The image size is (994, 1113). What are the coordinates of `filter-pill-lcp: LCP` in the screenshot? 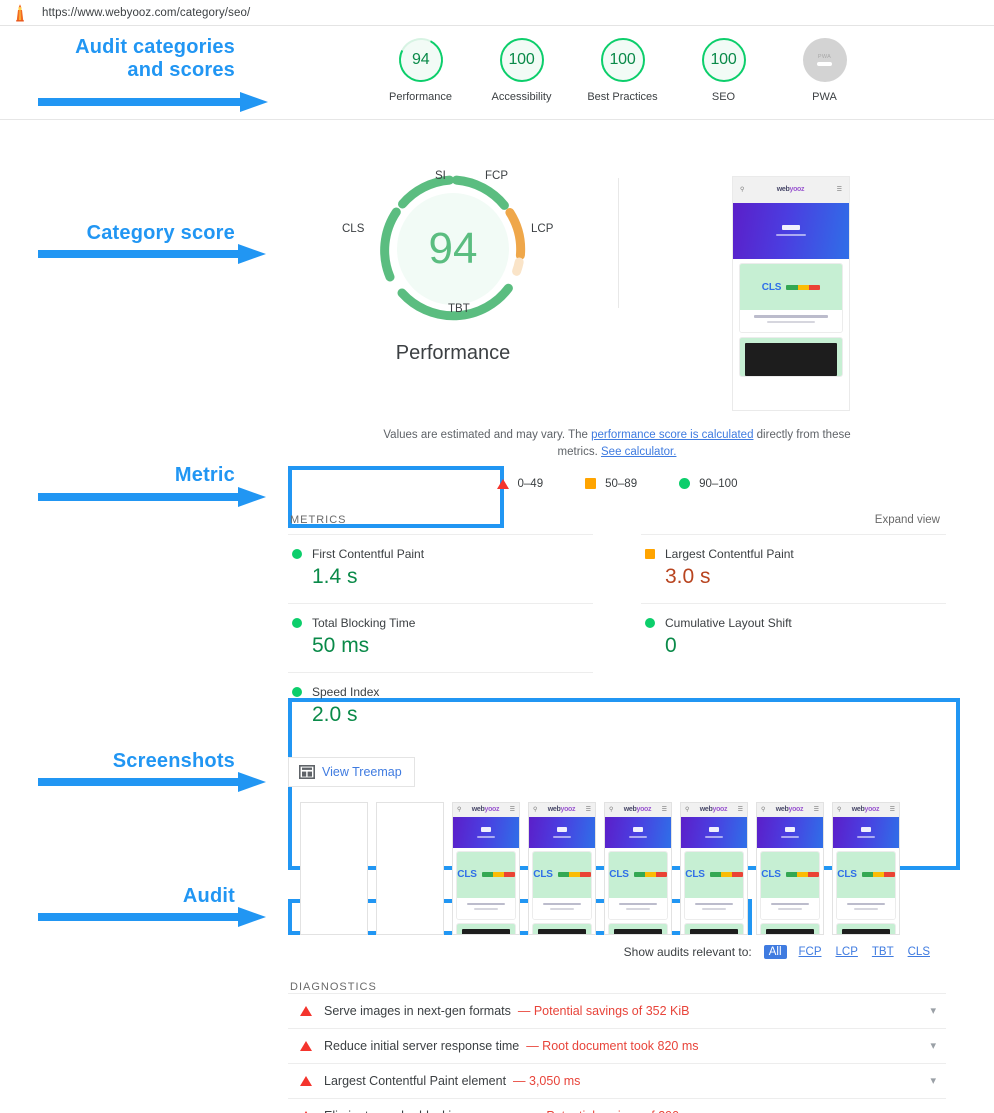 It's located at (847, 952).